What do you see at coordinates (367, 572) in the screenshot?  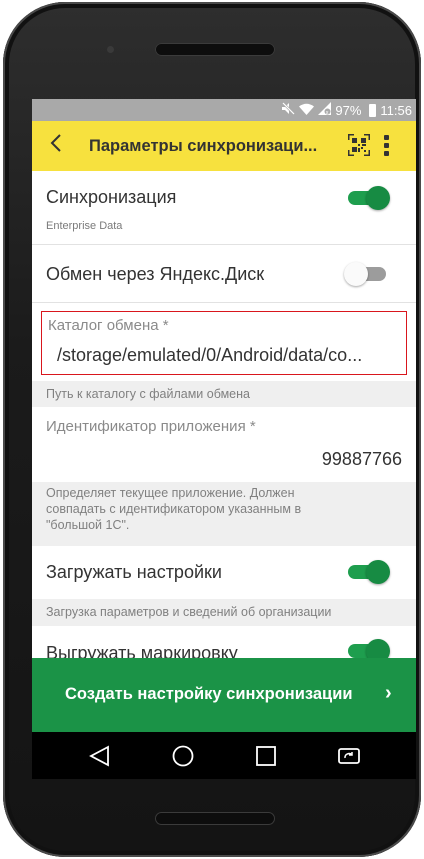 I see `load-settings-toggle` at bounding box center [367, 572].